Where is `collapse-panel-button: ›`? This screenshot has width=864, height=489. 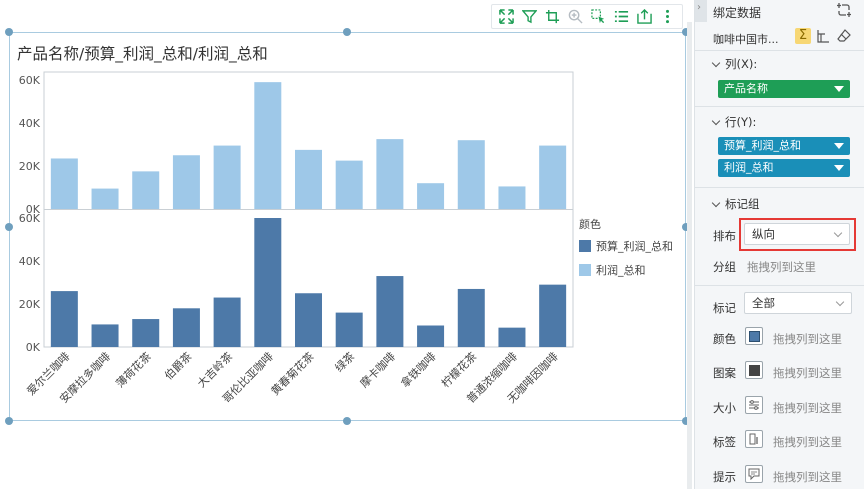 collapse-panel-button: › is located at coordinates (701, 11).